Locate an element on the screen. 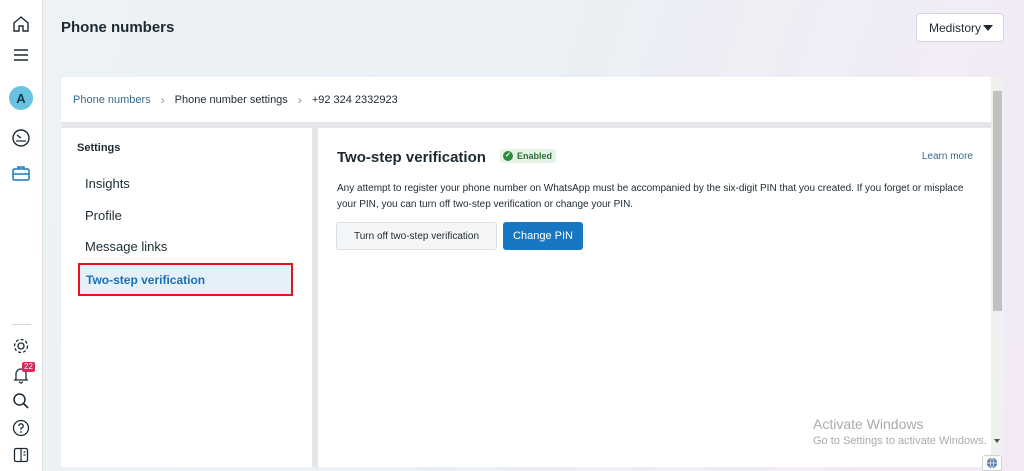 The width and height of the screenshot is (1024, 471). settings-title: Settings is located at coordinates (99, 148).